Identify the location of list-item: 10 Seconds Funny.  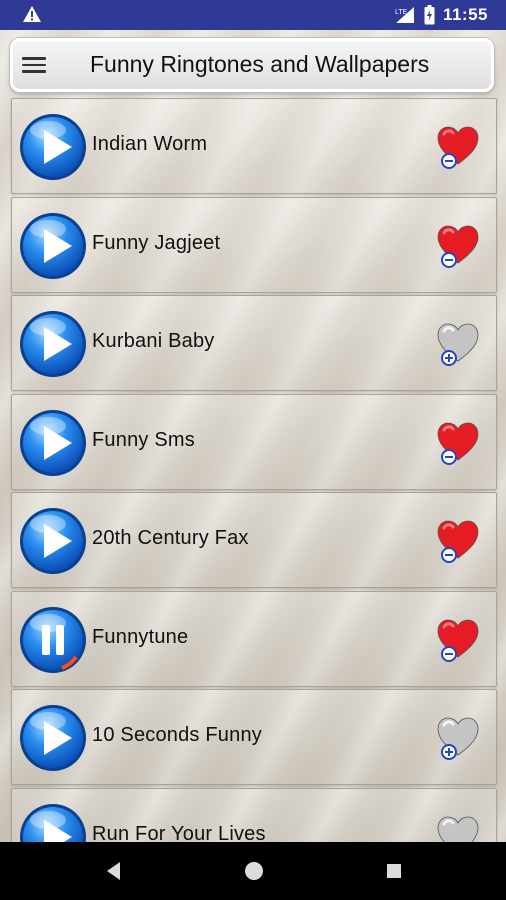
(254, 737).